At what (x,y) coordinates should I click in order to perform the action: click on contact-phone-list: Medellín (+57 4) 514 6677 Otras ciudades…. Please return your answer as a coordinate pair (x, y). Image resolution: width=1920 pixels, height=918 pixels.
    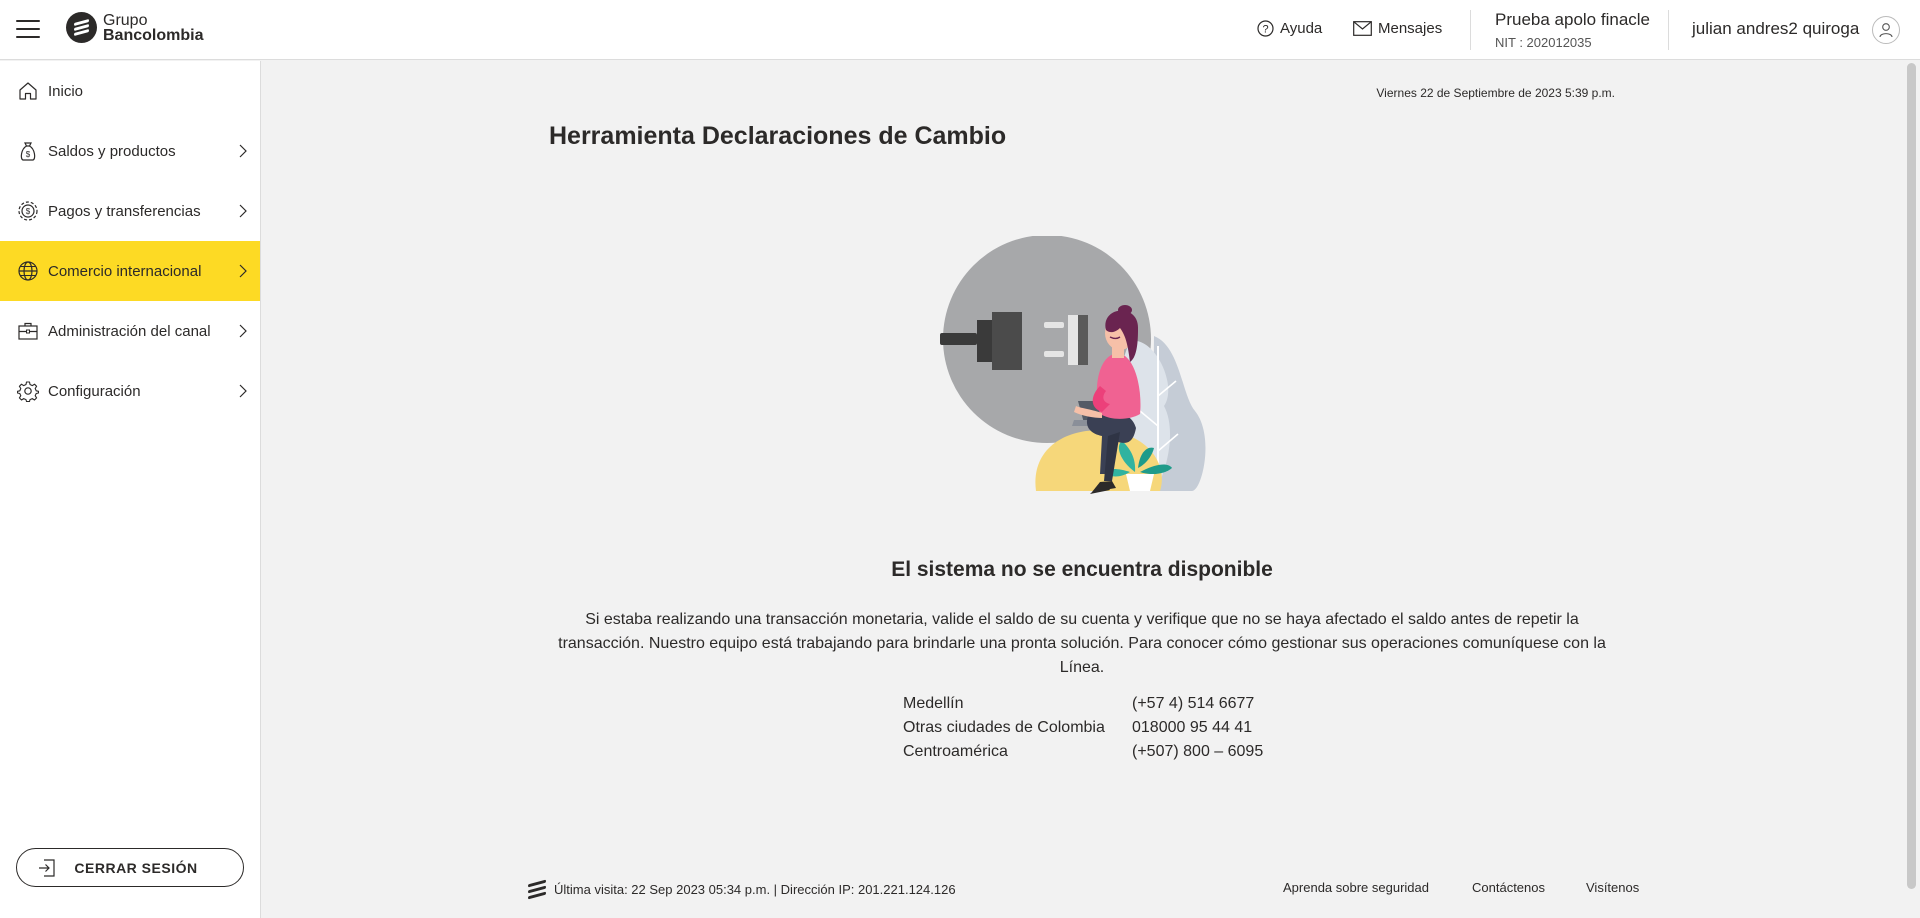
    Looking at the image, I should click on (1083, 728).